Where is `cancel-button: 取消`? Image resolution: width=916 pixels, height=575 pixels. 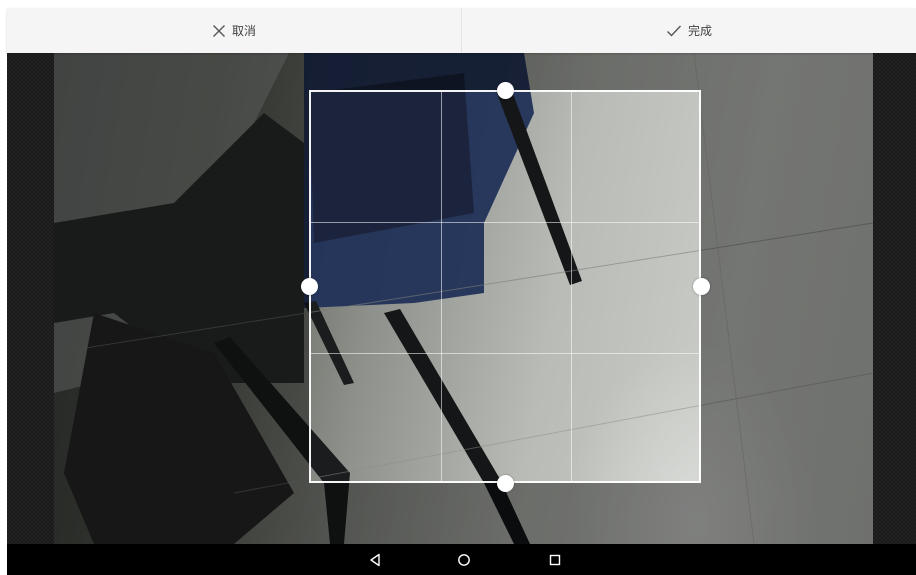
cancel-button: 取消 is located at coordinates (234, 30).